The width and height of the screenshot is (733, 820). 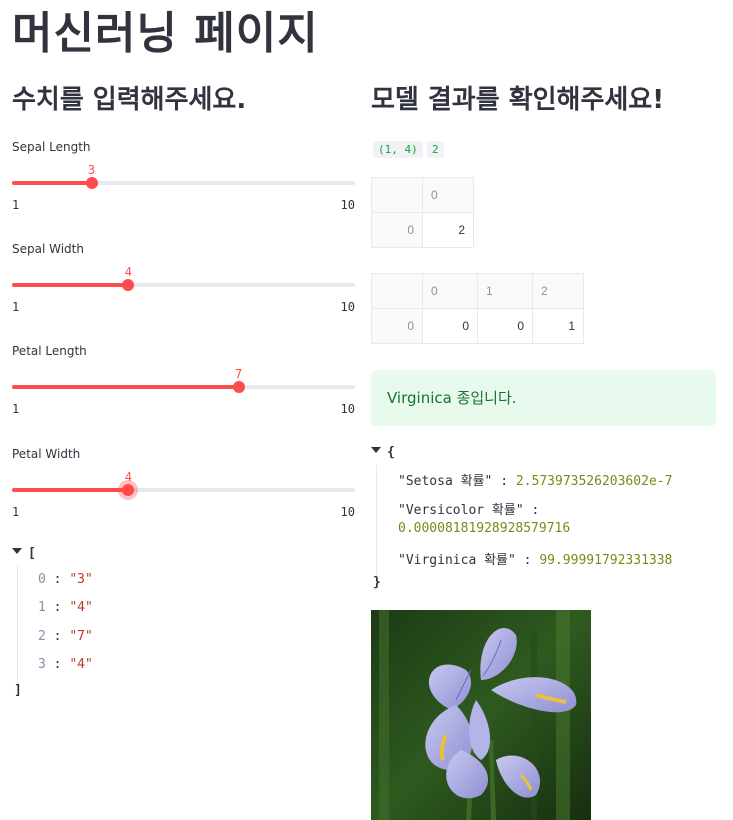 I want to click on sepal-length-slider: Sepal Length 3 1 10, so click(x=183, y=181).